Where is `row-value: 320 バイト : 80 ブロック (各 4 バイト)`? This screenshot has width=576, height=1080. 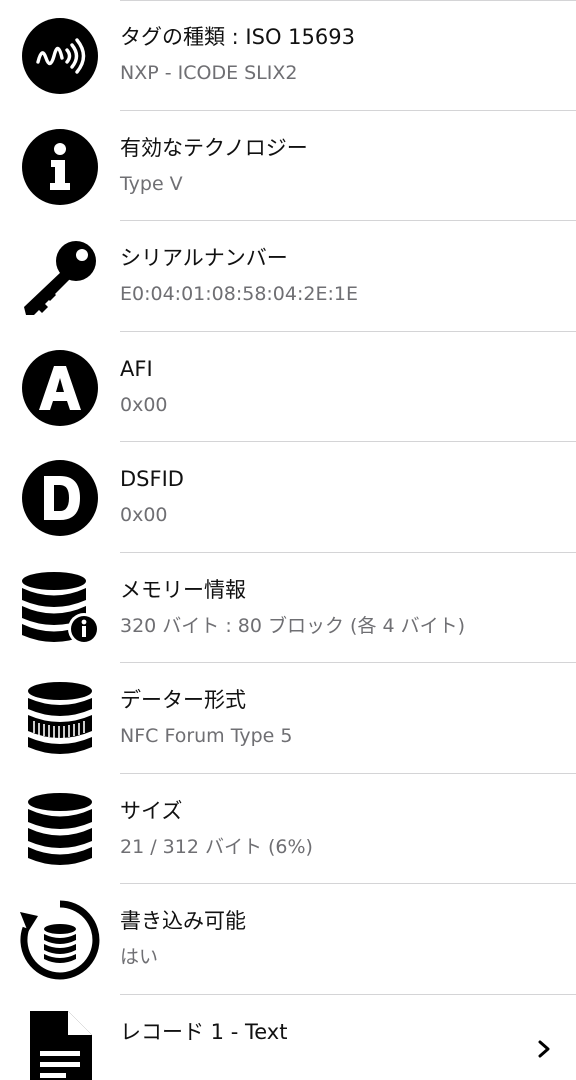
row-value: 320 バイト : 80 ブロック (各 4 バイト) is located at coordinates (293, 625).